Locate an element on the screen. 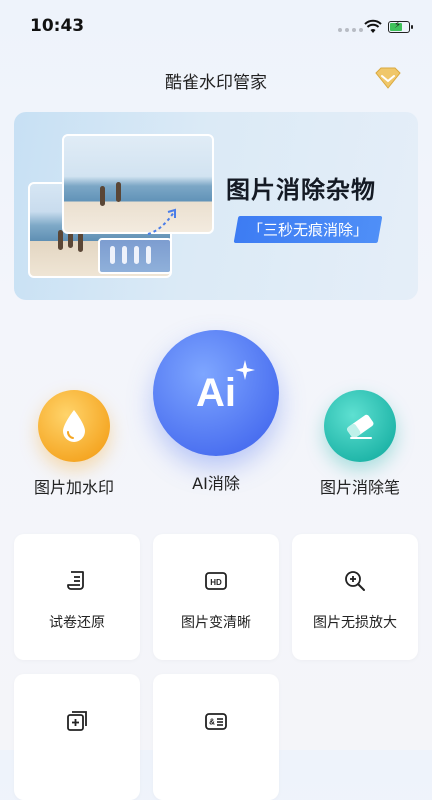 Image resolution: width=432 pixels, height=800 pixels. status-time: 10:43 is located at coordinates (57, 26).